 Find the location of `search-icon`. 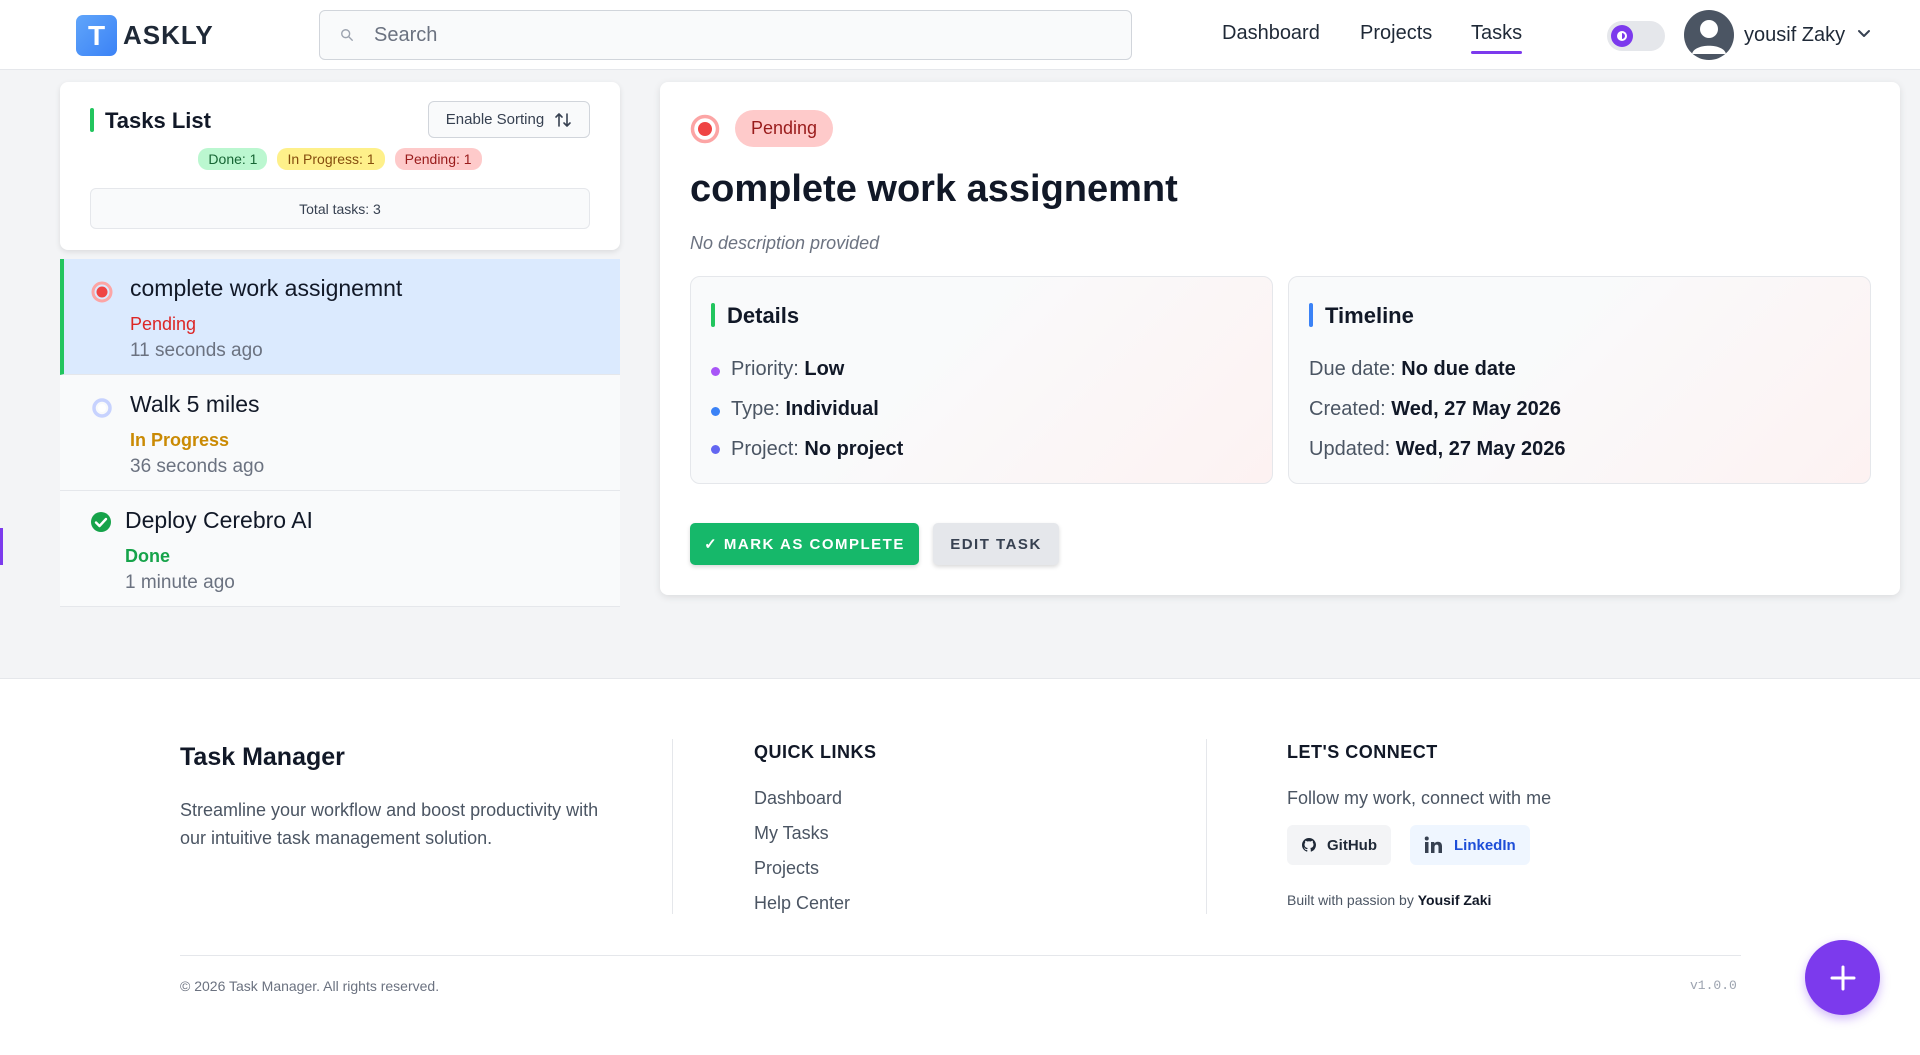

search-icon is located at coordinates (347, 35).